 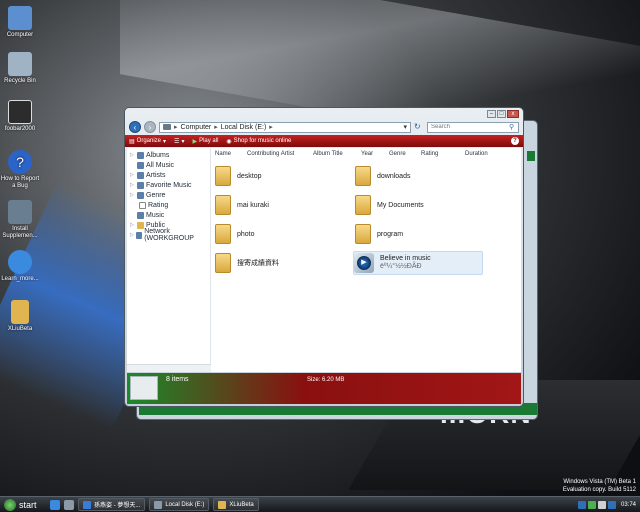 What do you see at coordinates (271, 127) in the screenshot?
I see `chevron-right-icon: ▸` at bounding box center [271, 127].